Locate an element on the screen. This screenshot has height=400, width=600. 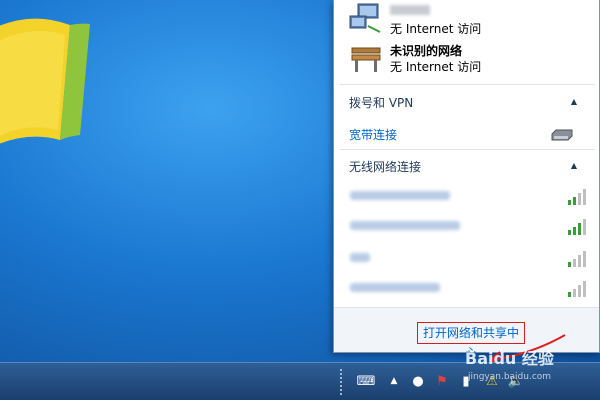
computer-network-icon is located at coordinates (365, 18).